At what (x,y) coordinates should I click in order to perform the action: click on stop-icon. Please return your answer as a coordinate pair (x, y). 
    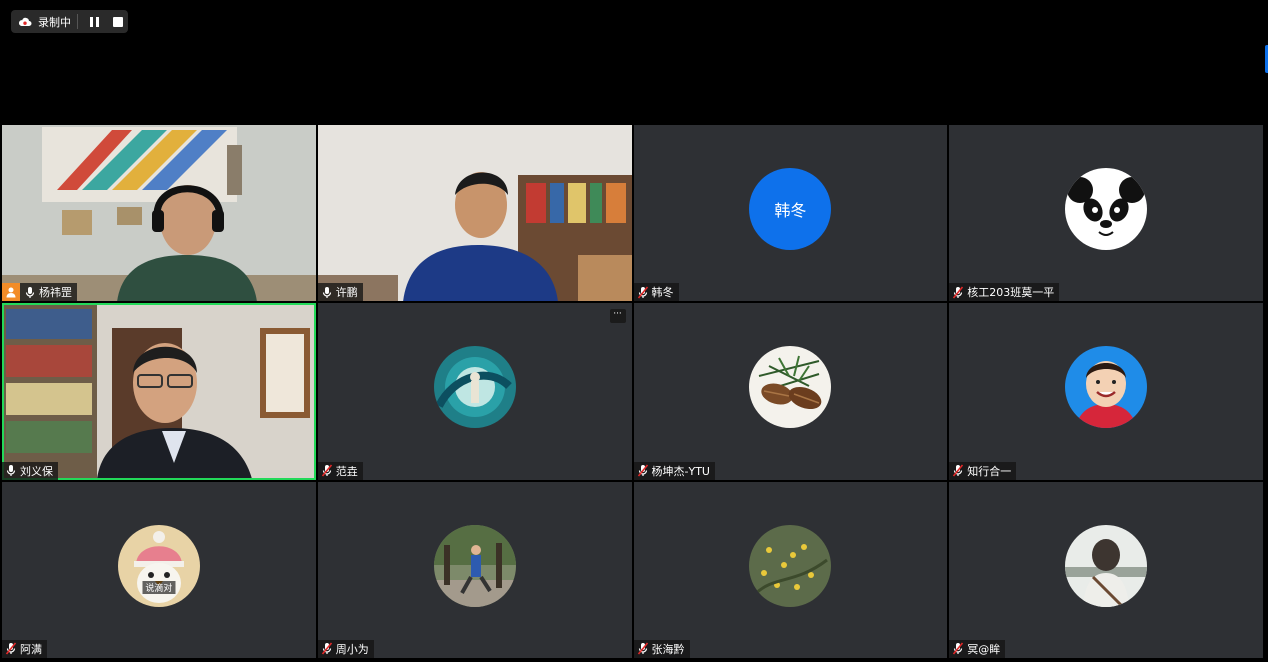
    Looking at the image, I should click on (118, 21).